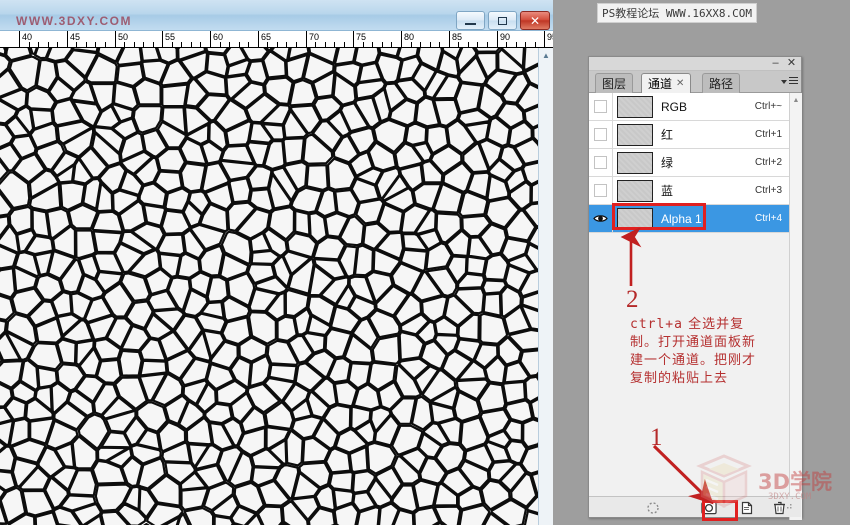 This screenshot has width=850, height=525. I want to click on tab-paths: 路径, so click(721, 83).